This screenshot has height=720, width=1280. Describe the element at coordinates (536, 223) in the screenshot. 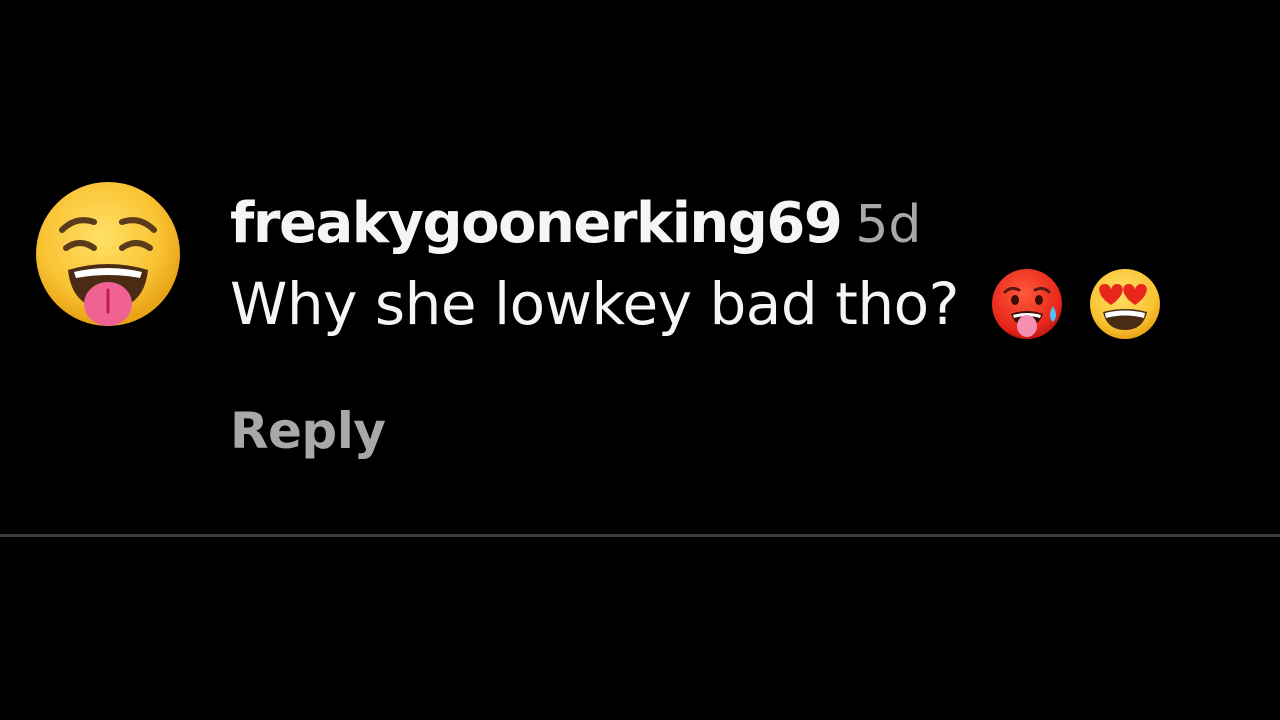

I see `username-link: freakygoonerking69` at that location.